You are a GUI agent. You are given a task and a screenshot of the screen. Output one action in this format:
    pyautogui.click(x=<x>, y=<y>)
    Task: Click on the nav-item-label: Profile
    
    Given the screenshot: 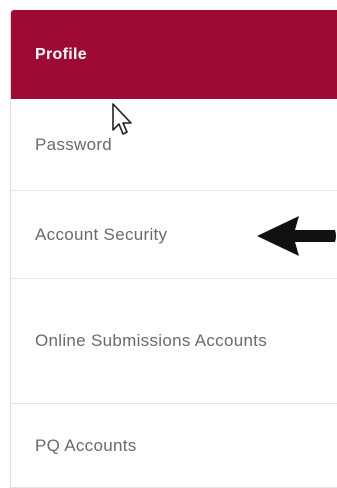 What is the action you would take?
    pyautogui.click(x=61, y=54)
    